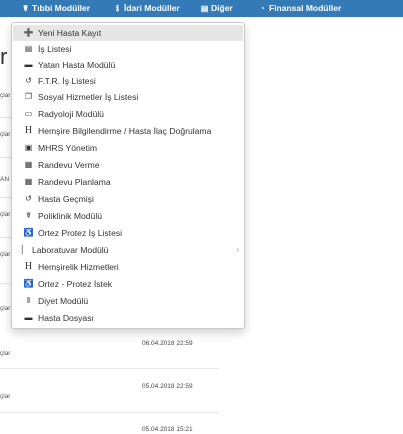 The image size is (403, 434). What do you see at coordinates (28, 113) in the screenshot?
I see `desktop-icon: ▭` at bounding box center [28, 113].